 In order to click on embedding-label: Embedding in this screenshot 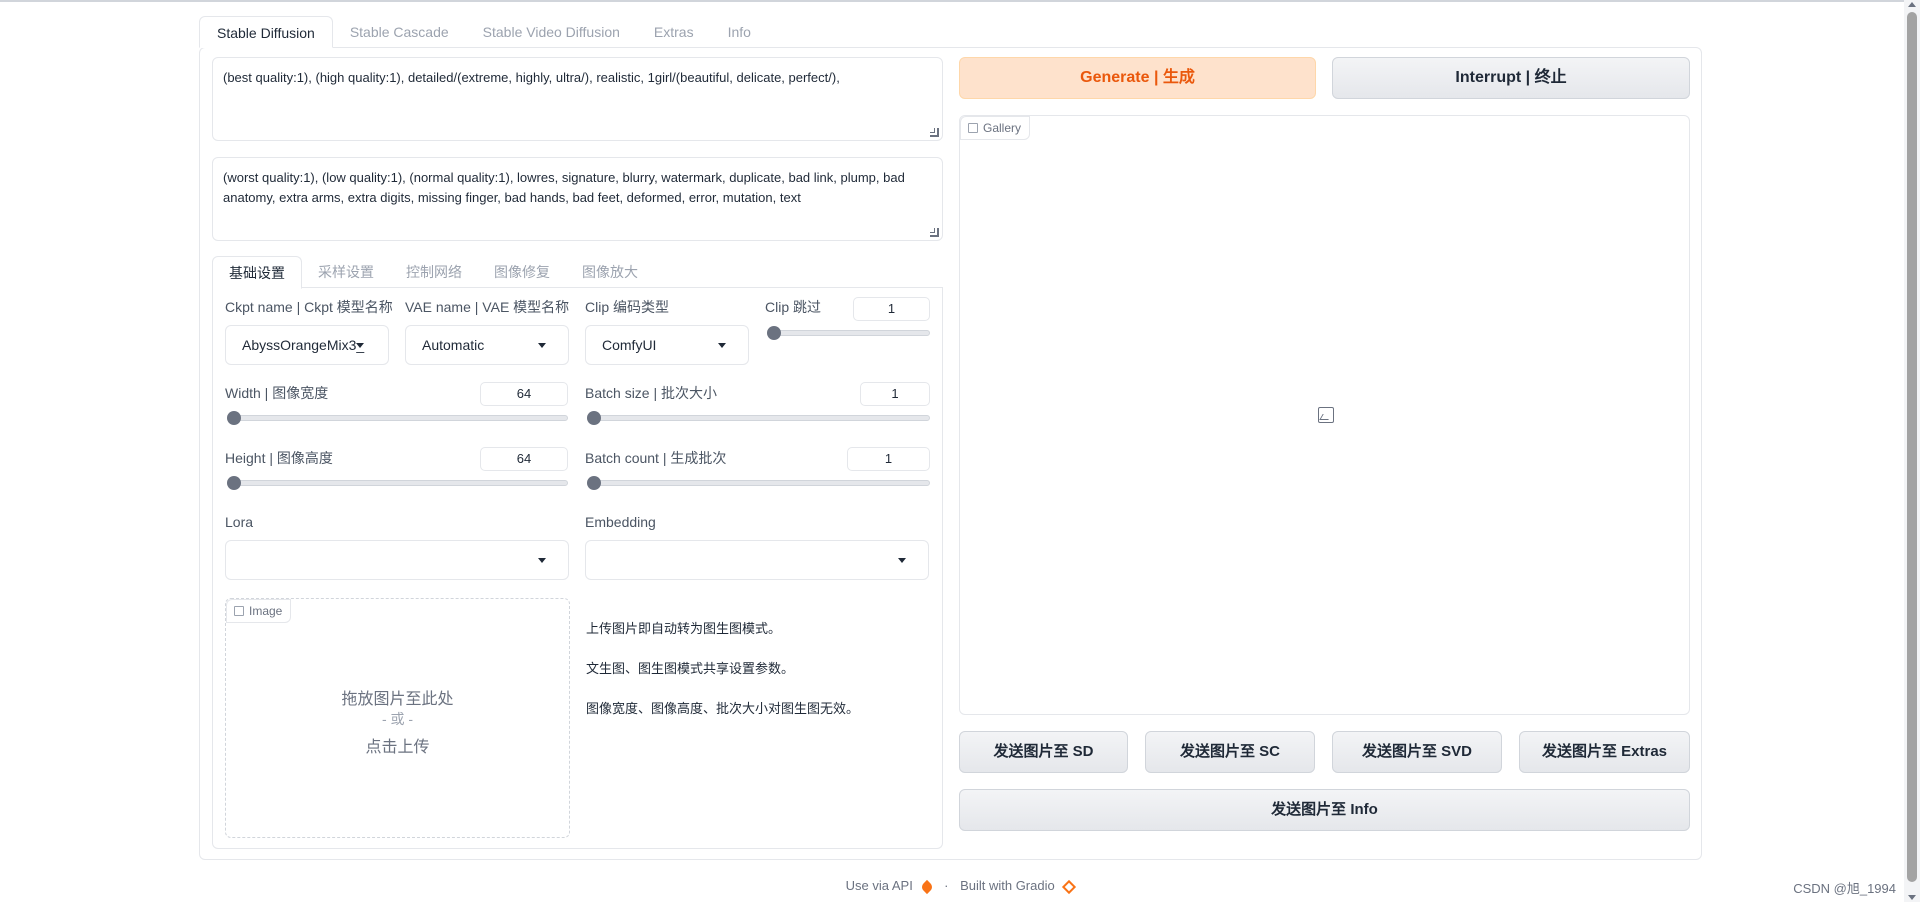, I will do `click(620, 522)`.